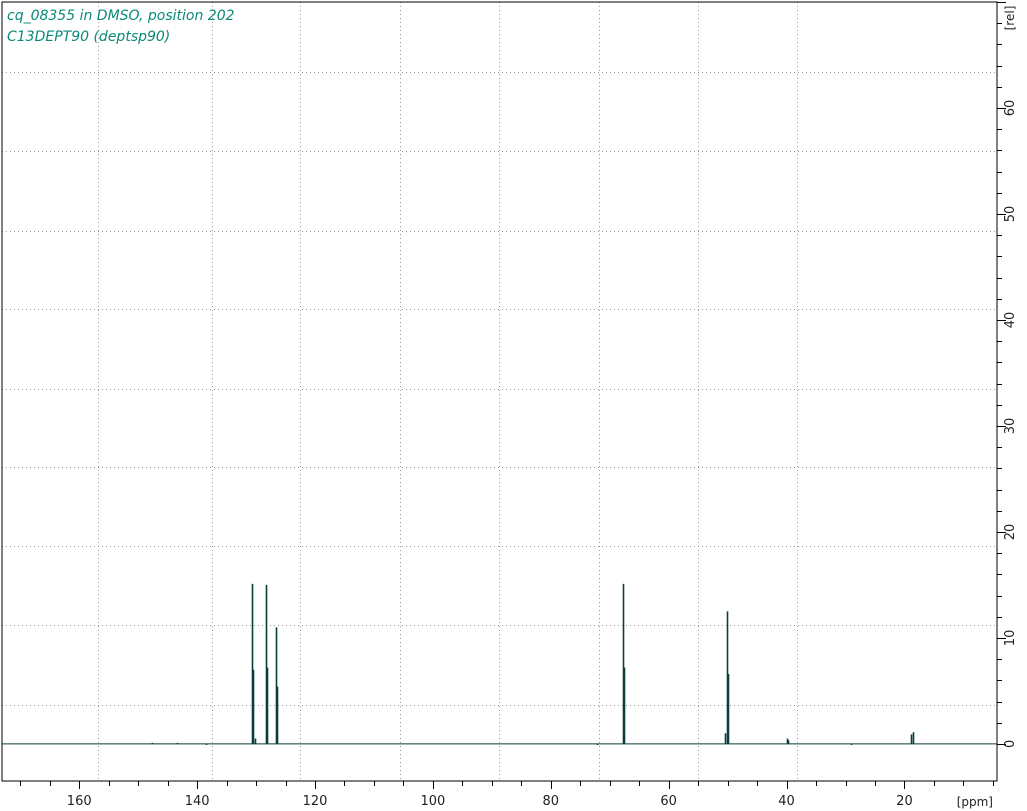  Describe the element at coordinates (79, 801) in the screenshot. I see `x-axis-tick-label: 160` at that location.